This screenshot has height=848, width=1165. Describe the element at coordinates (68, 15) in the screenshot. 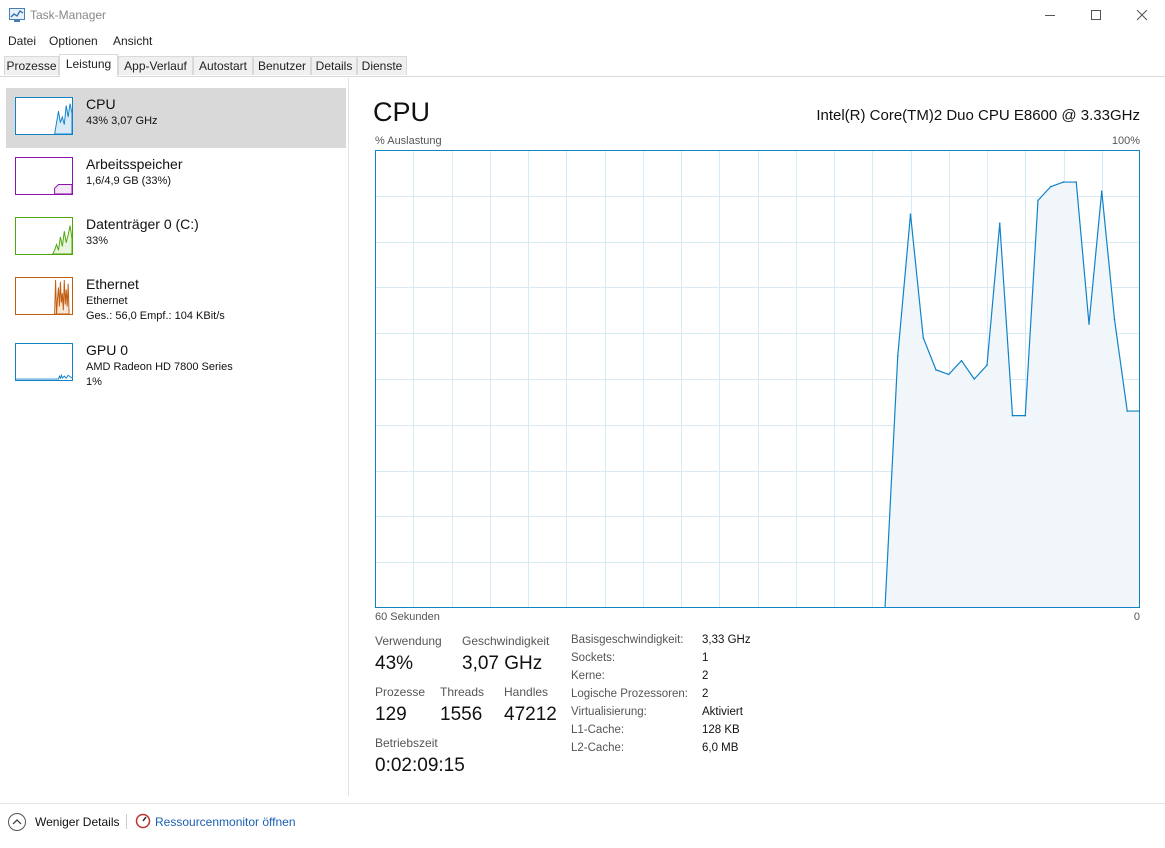

I see `window-title: Task-Manager` at that location.